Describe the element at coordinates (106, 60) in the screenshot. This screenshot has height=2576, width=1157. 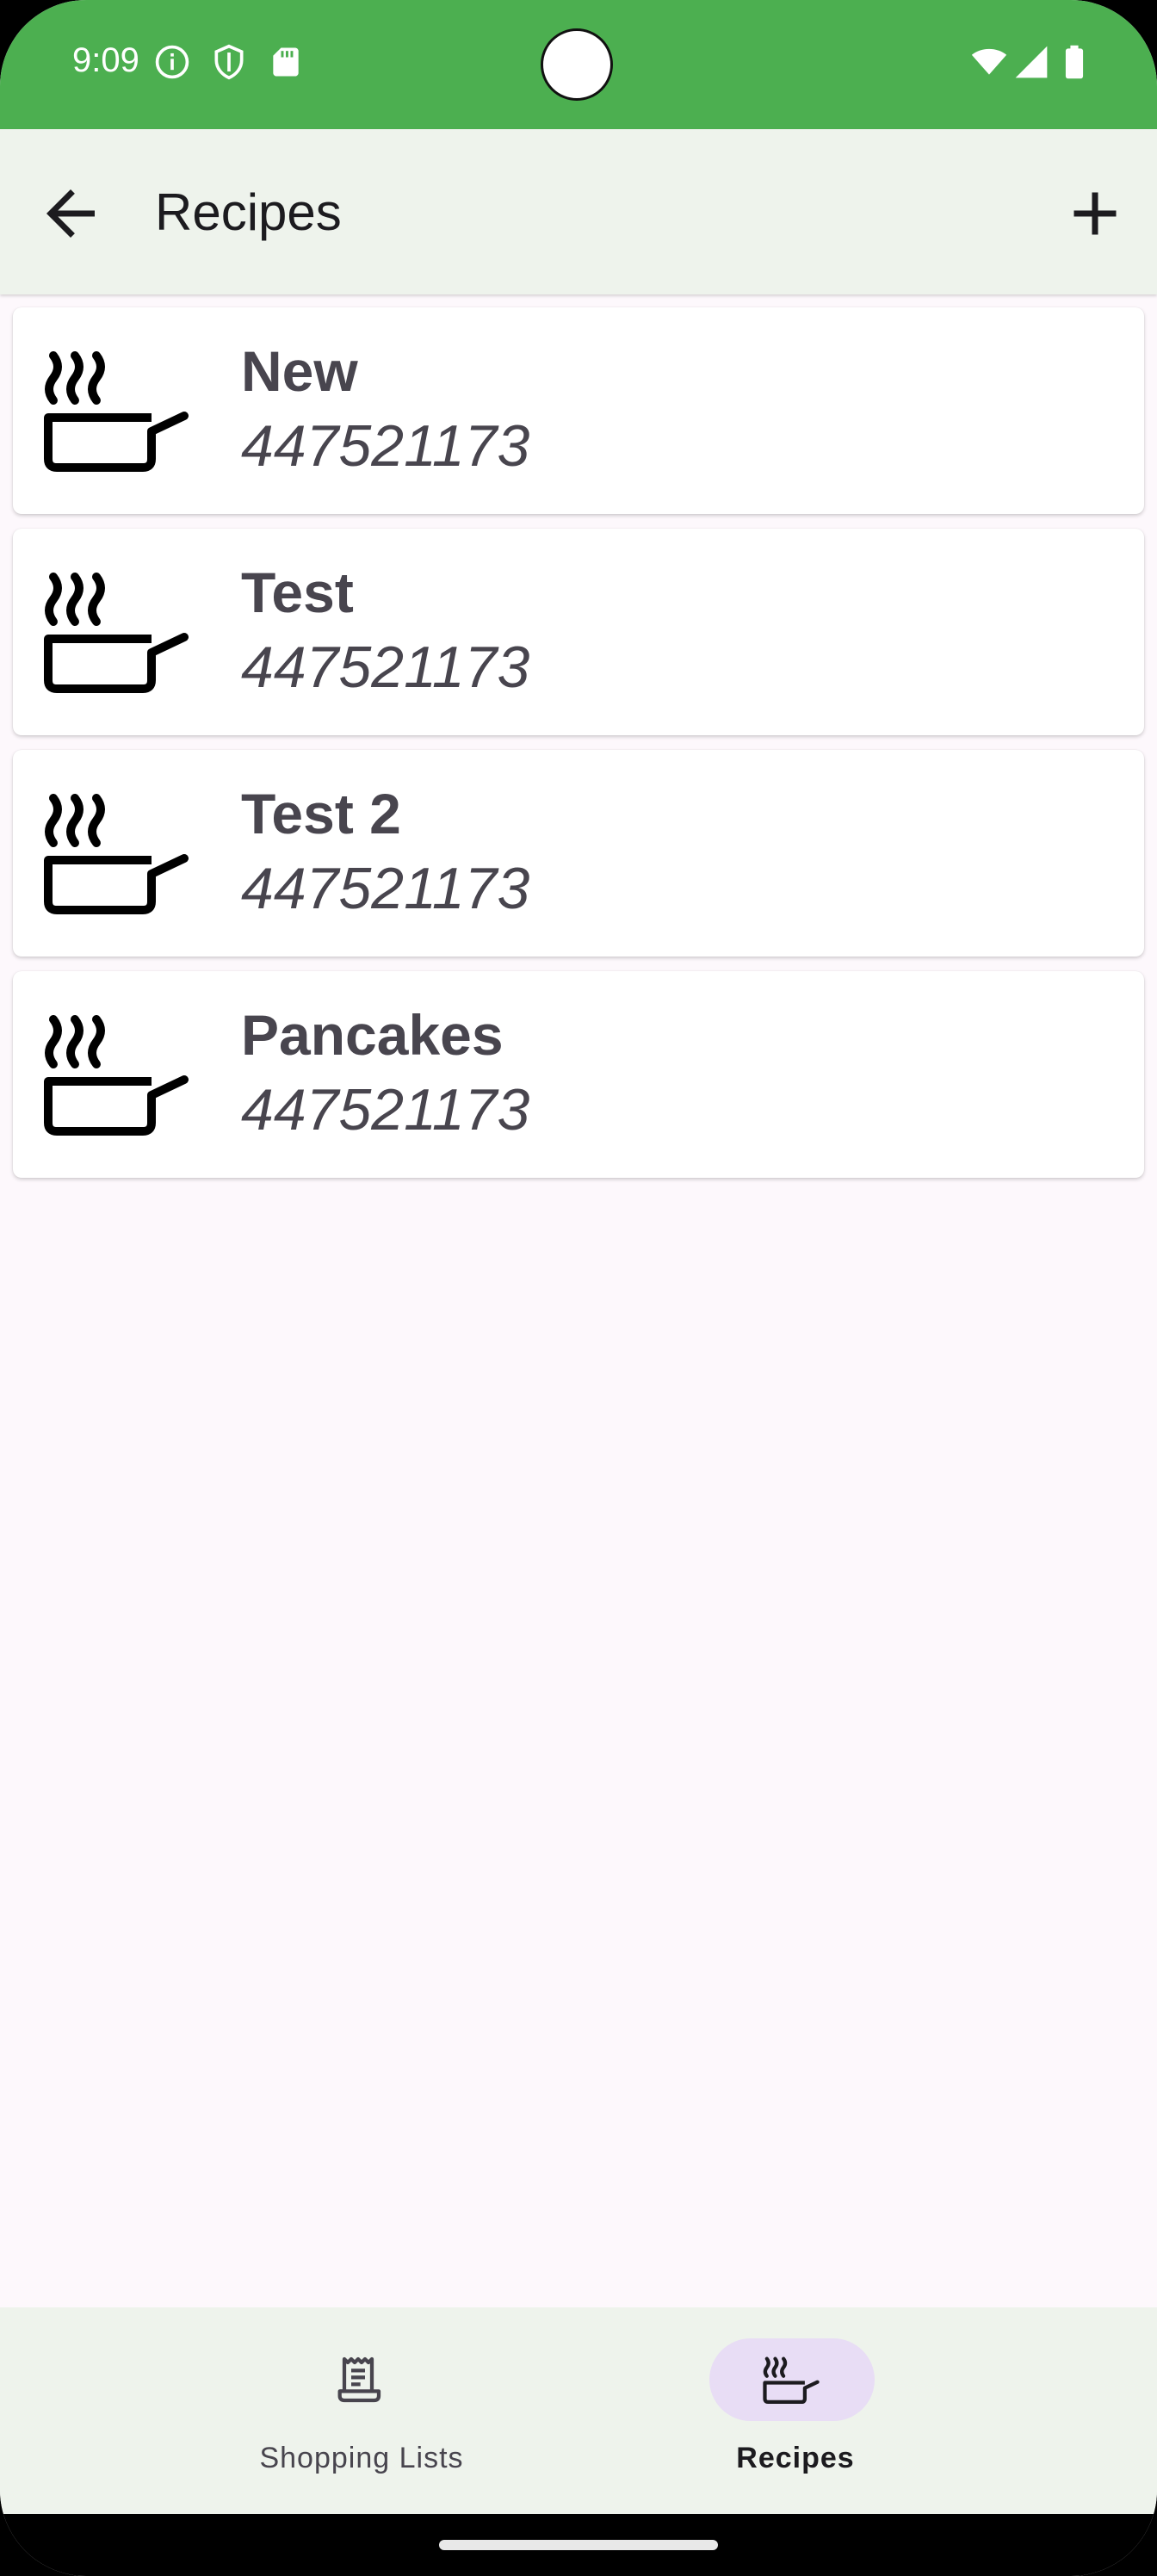
I see `status-time: 9:09` at that location.